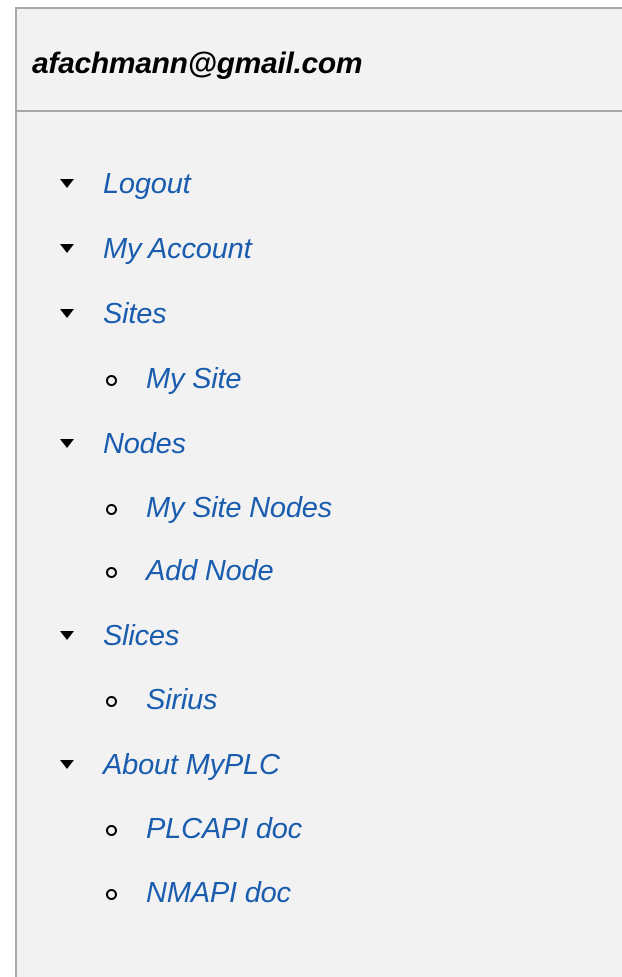 The height and width of the screenshot is (977, 622). Describe the element at coordinates (182, 700) in the screenshot. I see `sirius-link: Sirius` at that location.